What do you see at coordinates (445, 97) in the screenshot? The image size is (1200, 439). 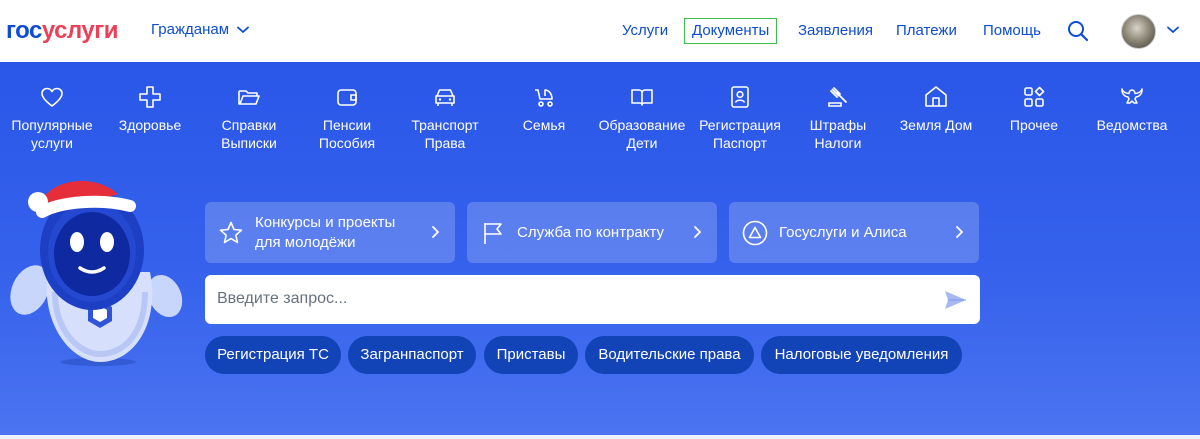 I see `car-icon` at bounding box center [445, 97].